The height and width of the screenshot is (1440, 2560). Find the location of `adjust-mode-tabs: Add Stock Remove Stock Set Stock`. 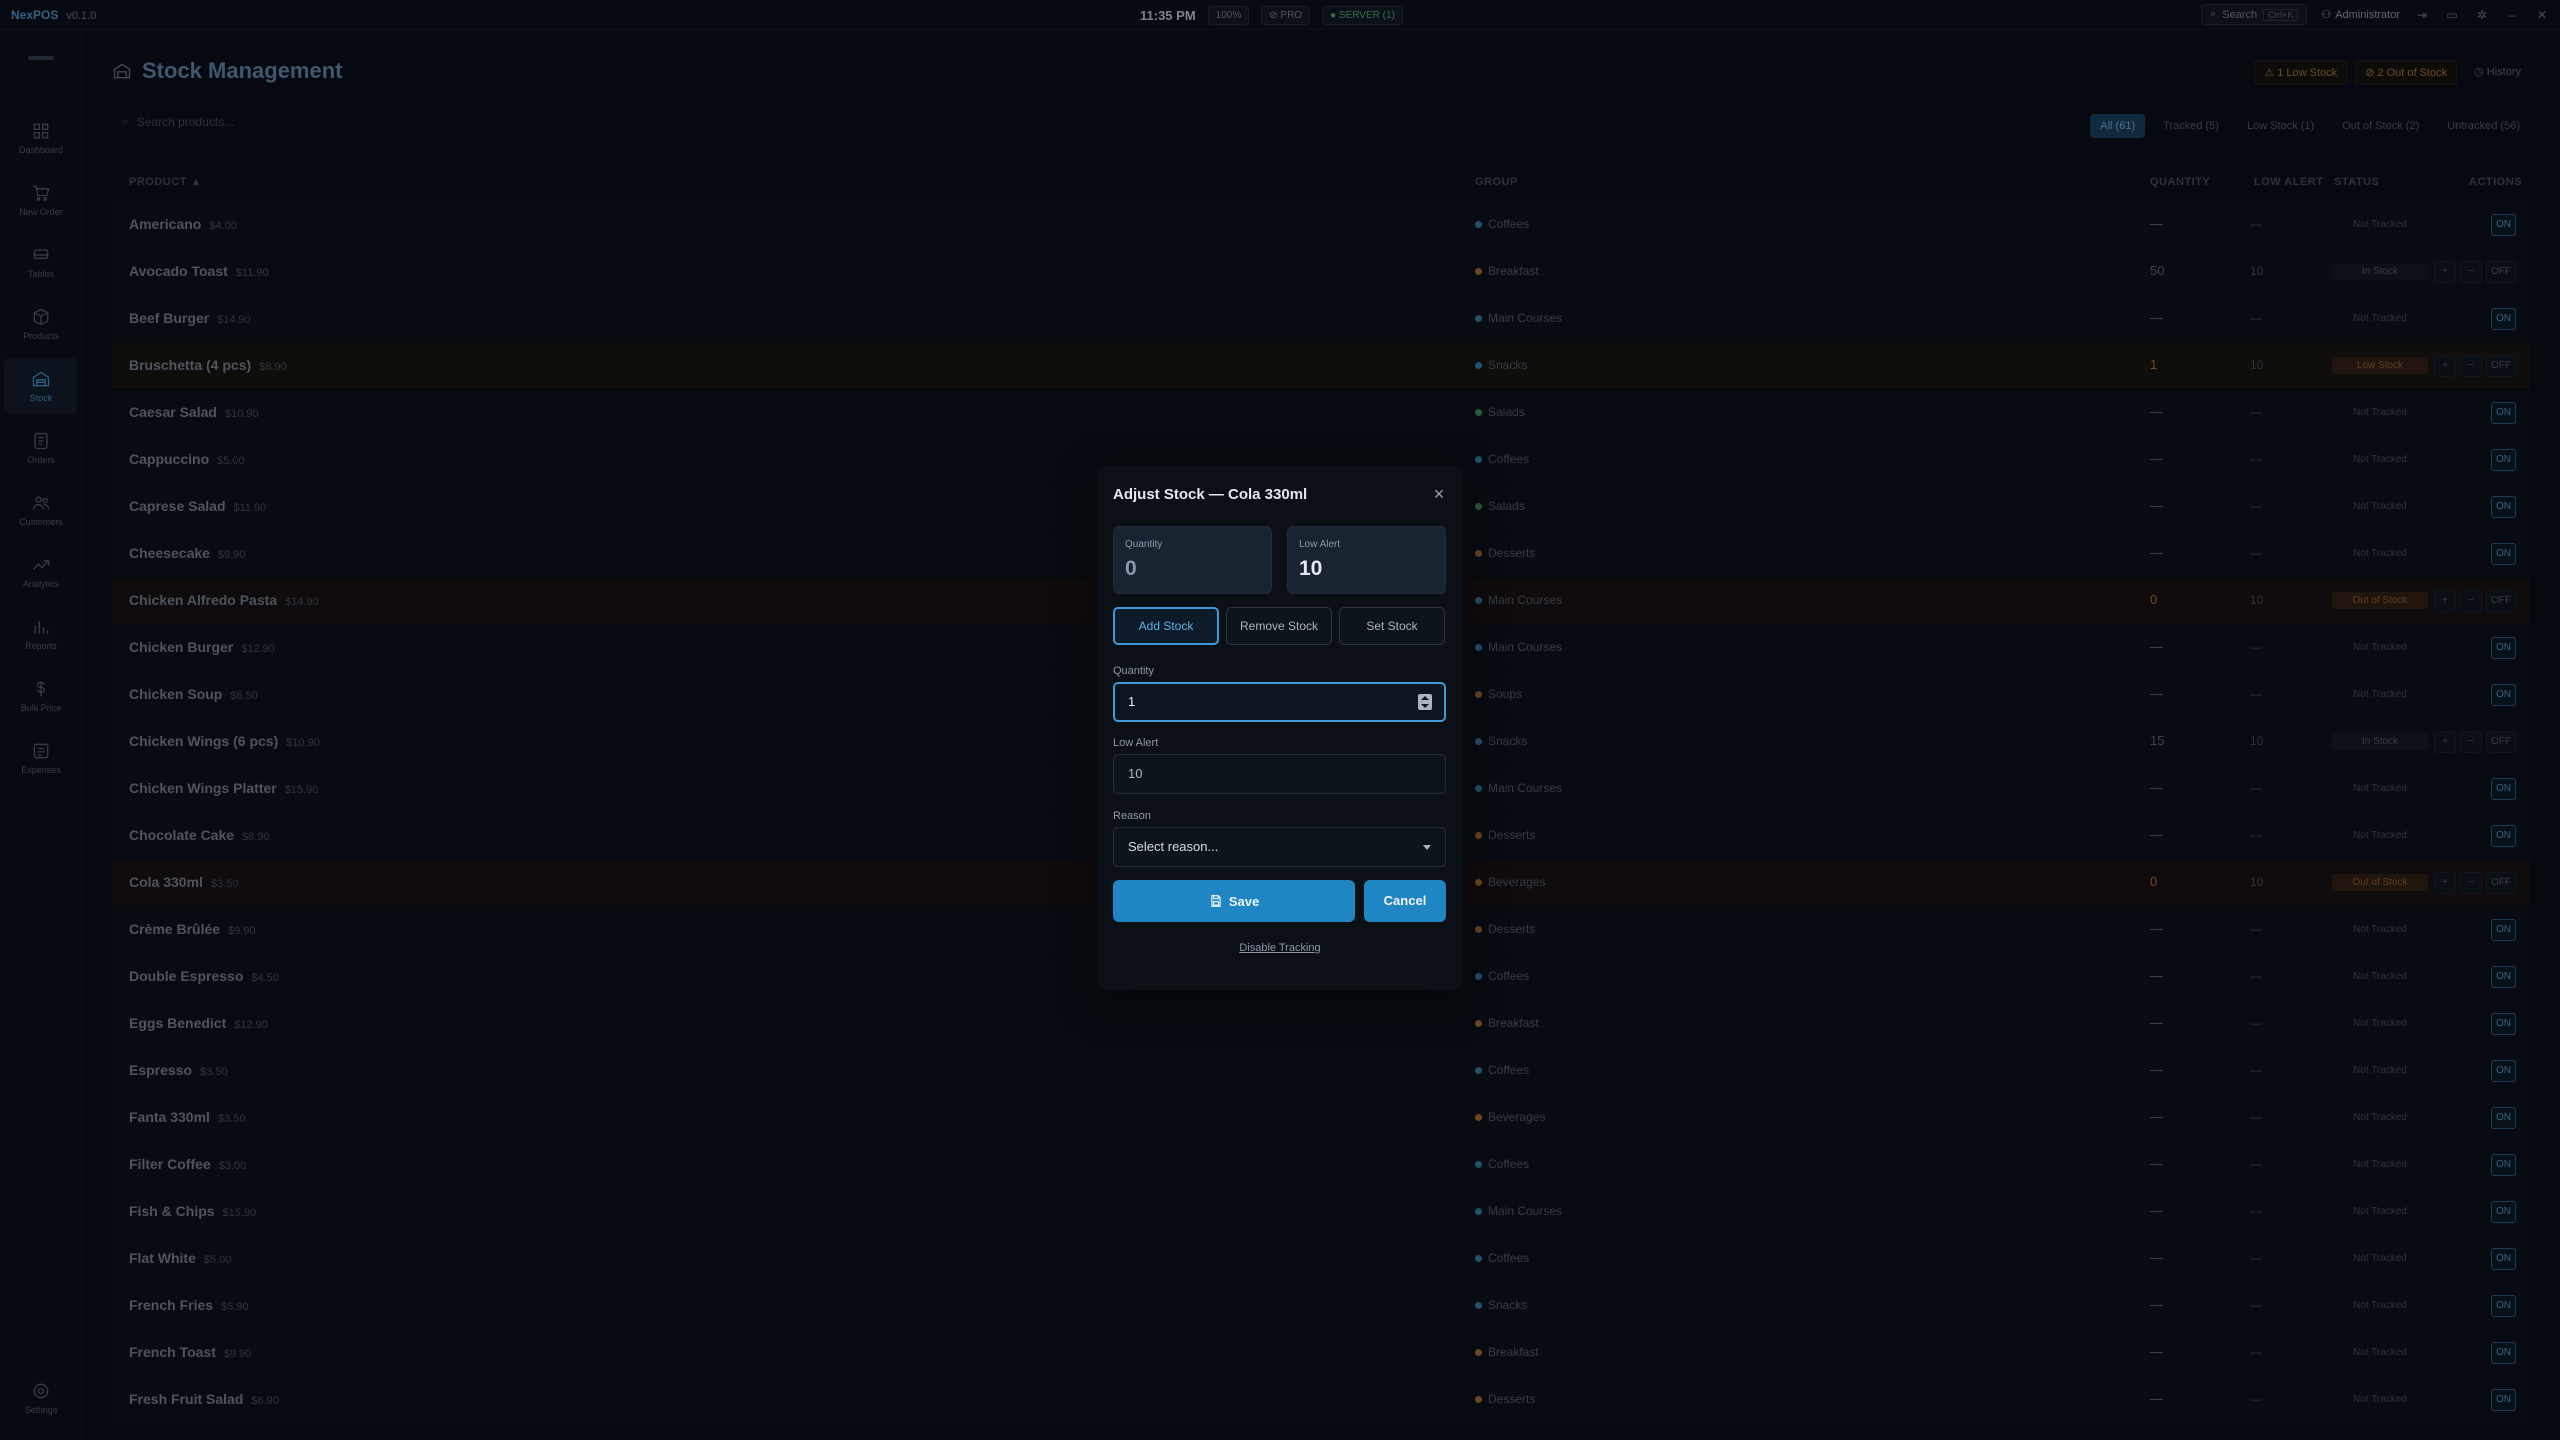

adjust-mode-tabs: Add Stock Remove Stock Set Stock is located at coordinates (1279, 626).